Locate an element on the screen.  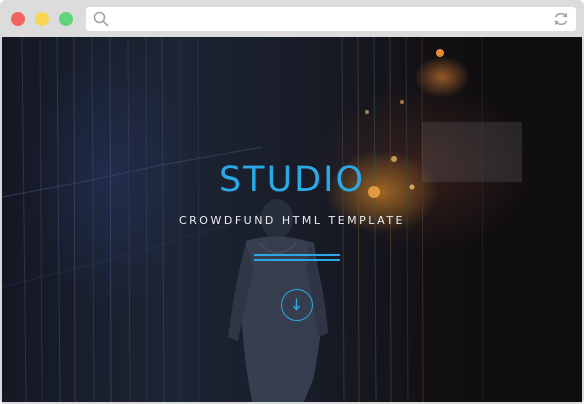
scroll-down-button is located at coordinates (297, 305).